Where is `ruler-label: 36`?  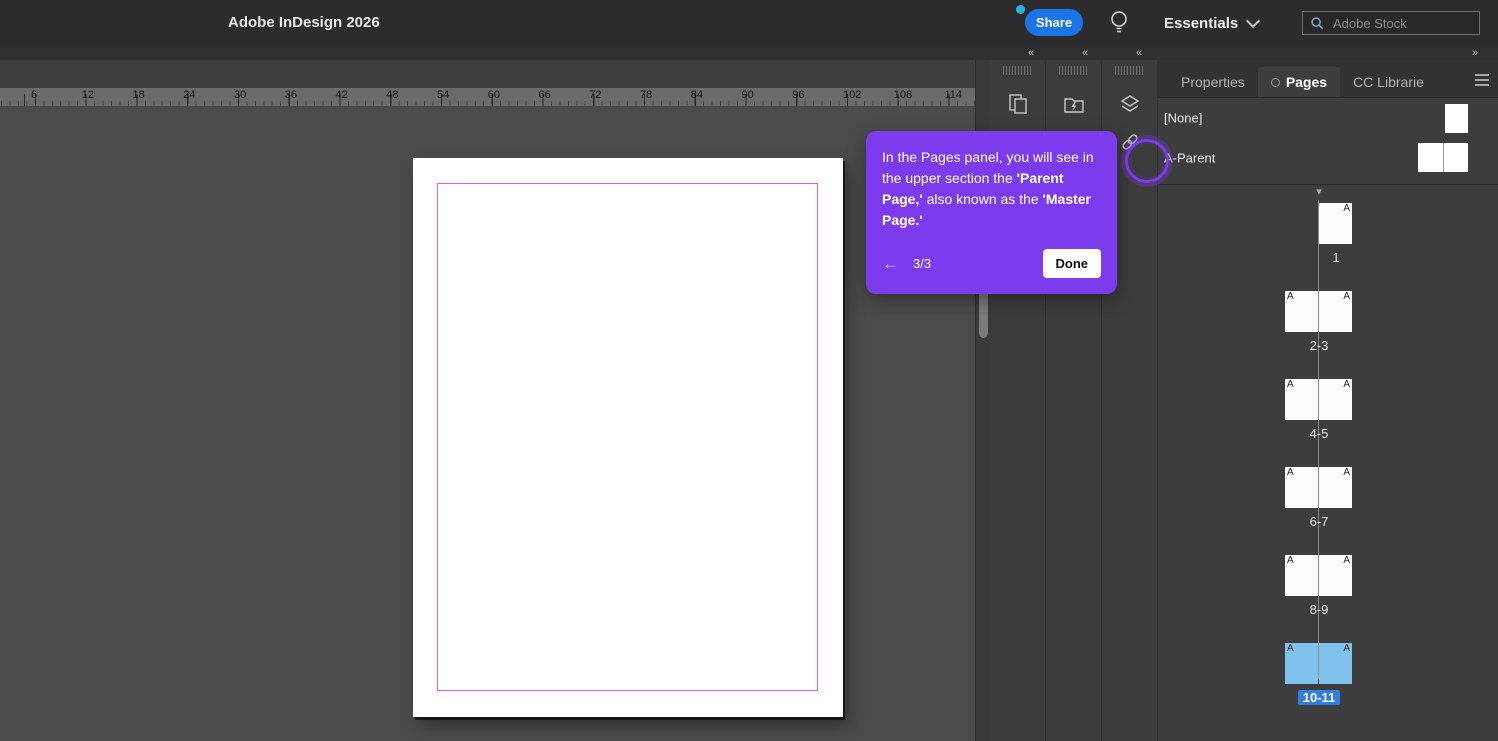 ruler-label: 36 is located at coordinates (290, 95).